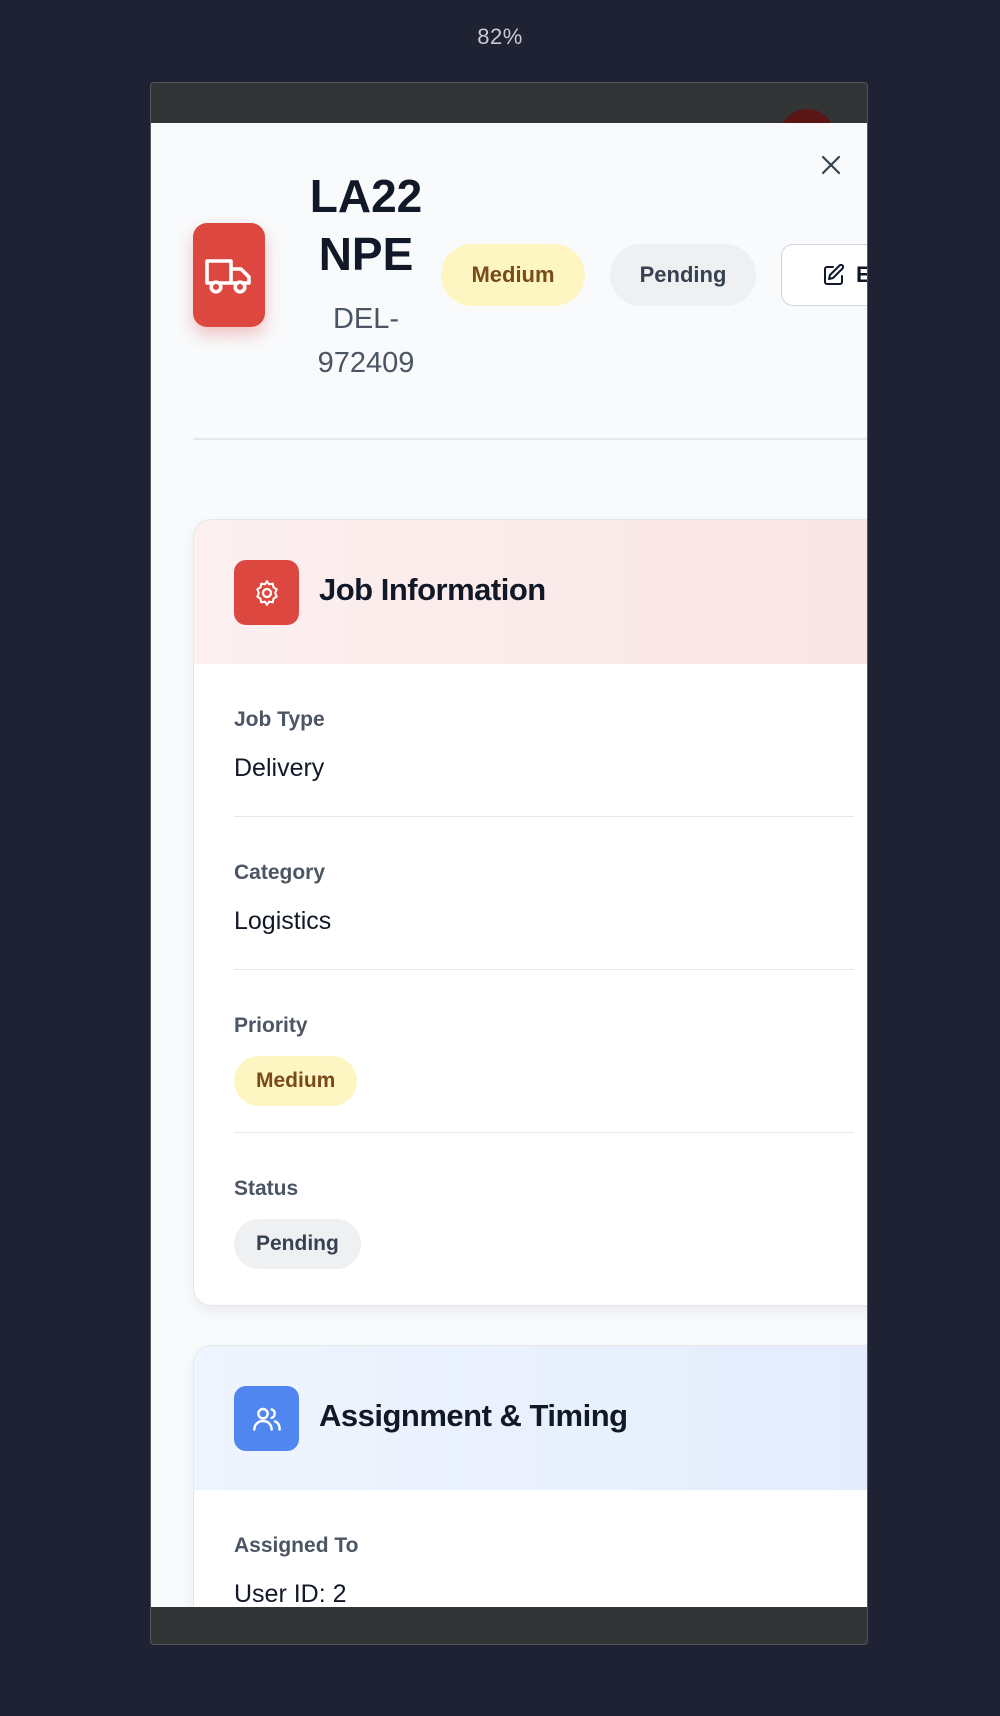 The image size is (1000, 1716). What do you see at coordinates (500, 36) in the screenshot?
I see `zoom-level: 82%` at bounding box center [500, 36].